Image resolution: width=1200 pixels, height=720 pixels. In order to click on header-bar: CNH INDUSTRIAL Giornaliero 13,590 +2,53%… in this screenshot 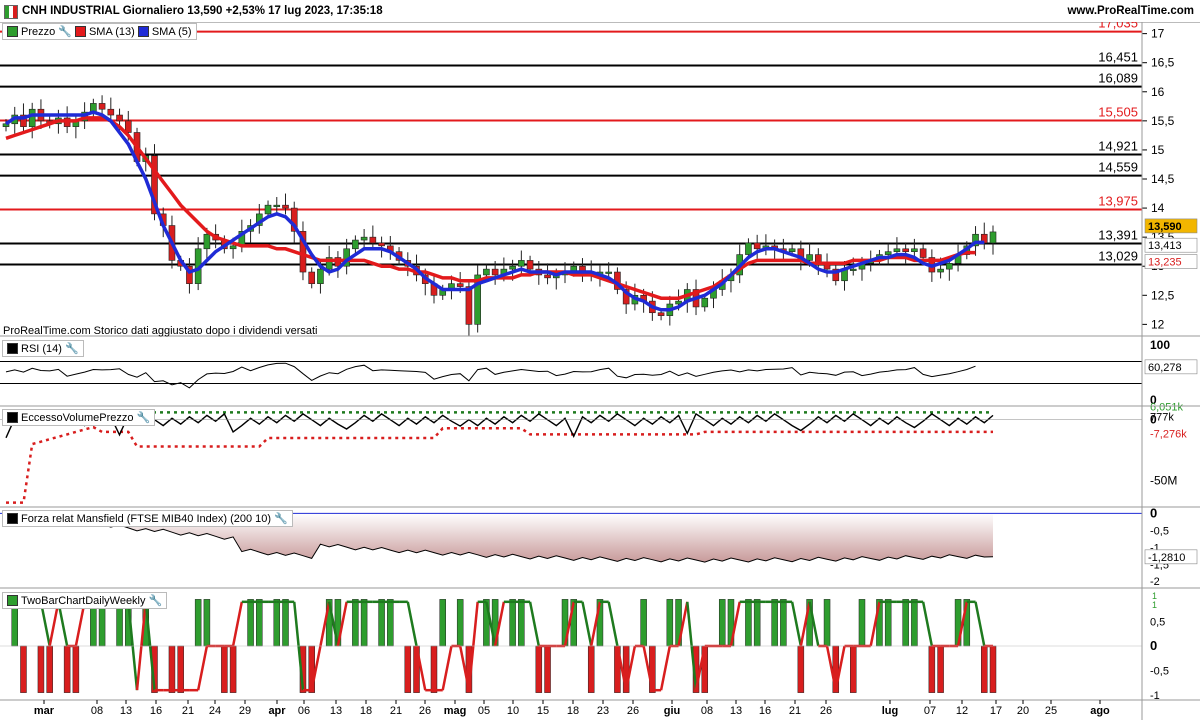, I will do `click(600, 11)`.